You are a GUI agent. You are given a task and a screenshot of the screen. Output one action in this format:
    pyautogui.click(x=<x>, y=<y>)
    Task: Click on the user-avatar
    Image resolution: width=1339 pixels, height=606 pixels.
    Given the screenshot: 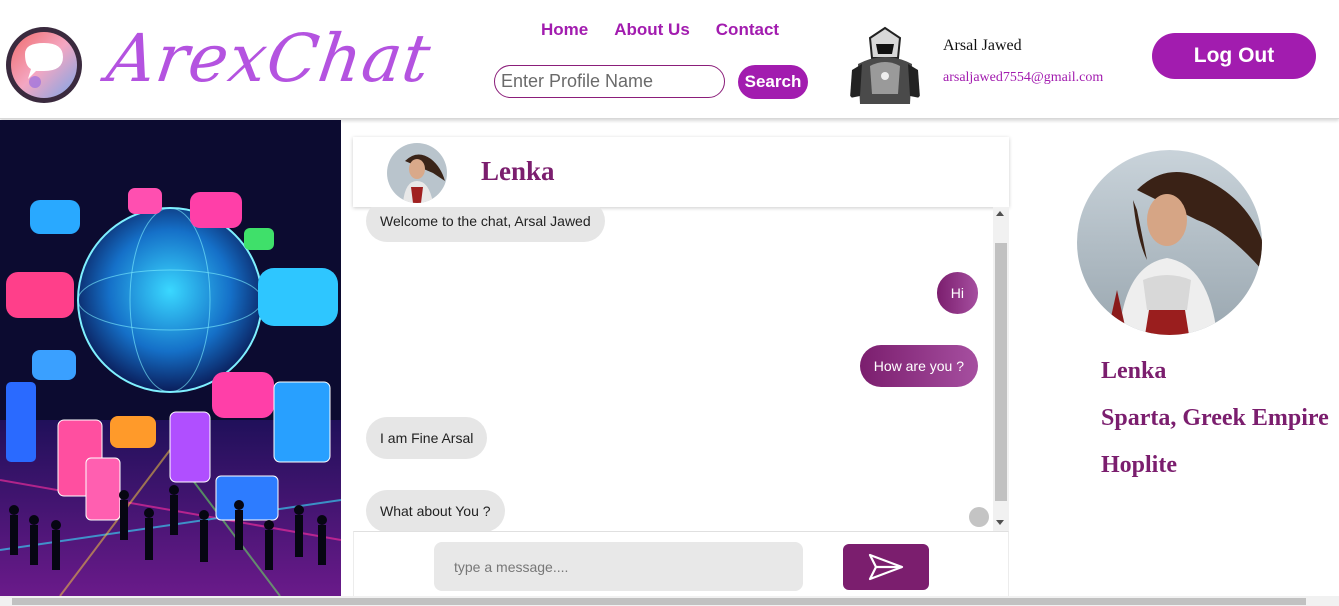 What is the action you would take?
    pyautogui.click(x=885, y=68)
    